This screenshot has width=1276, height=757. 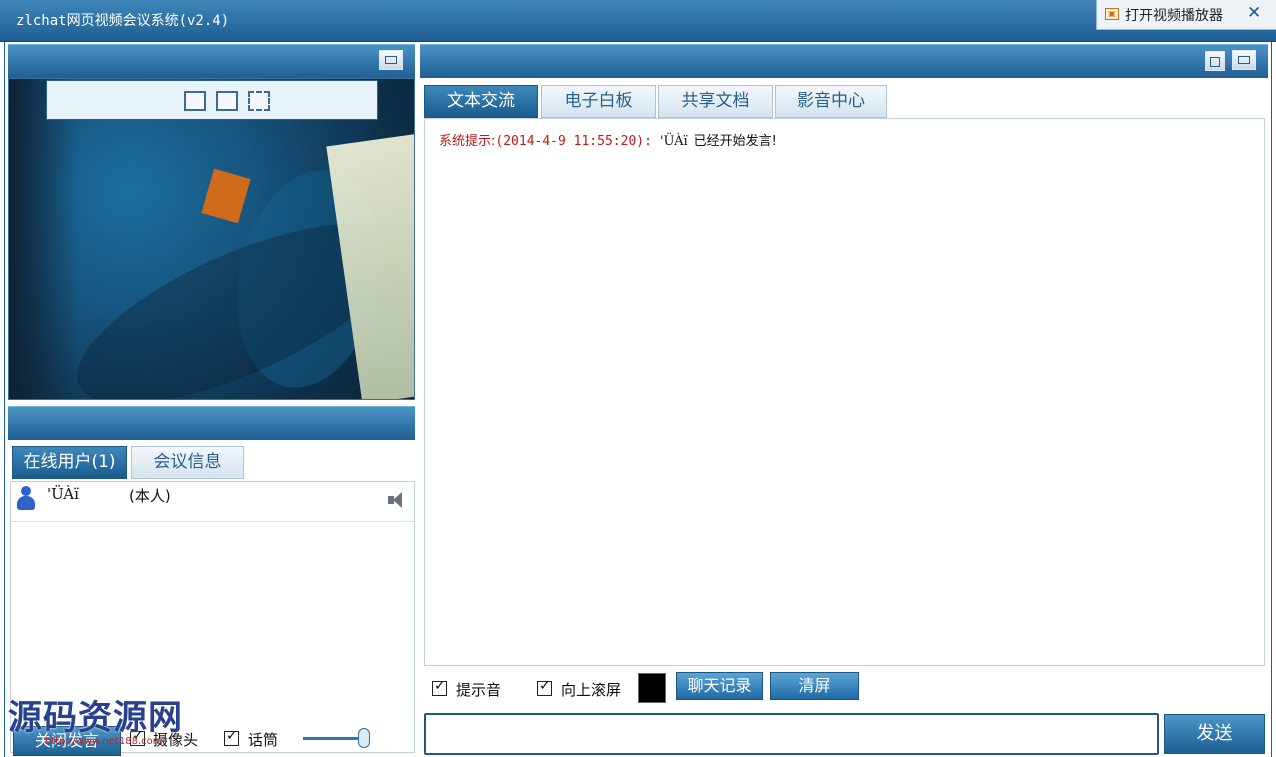 What do you see at coordinates (1112, 14) in the screenshot?
I see `video-player-icon: ▣` at bounding box center [1112, 14].